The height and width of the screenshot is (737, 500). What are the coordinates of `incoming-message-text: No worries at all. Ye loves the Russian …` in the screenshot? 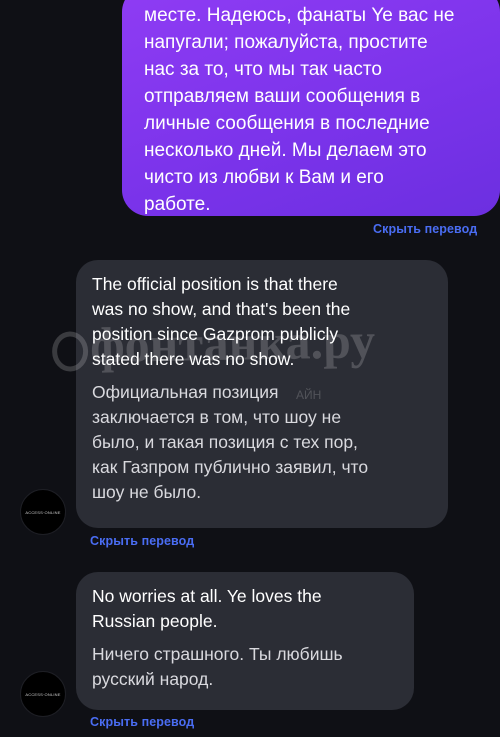 It's located at (207, 608).